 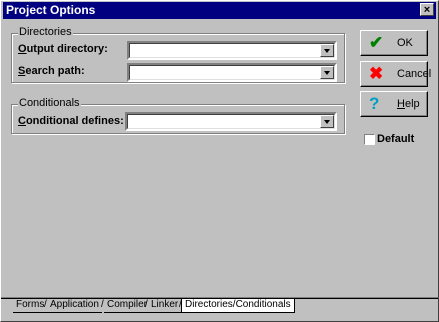 I want to click on conditional-defines-label: Conditional defines:, so click(x=71, y=121).